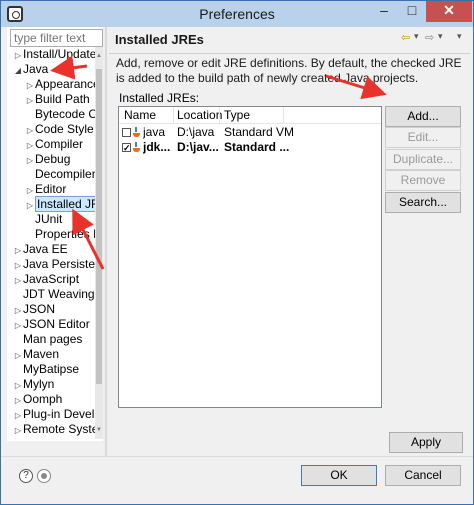 This screenshot has height=505, width=474. I want to click on scroll-down-icon: ▼, so click(99, 431).